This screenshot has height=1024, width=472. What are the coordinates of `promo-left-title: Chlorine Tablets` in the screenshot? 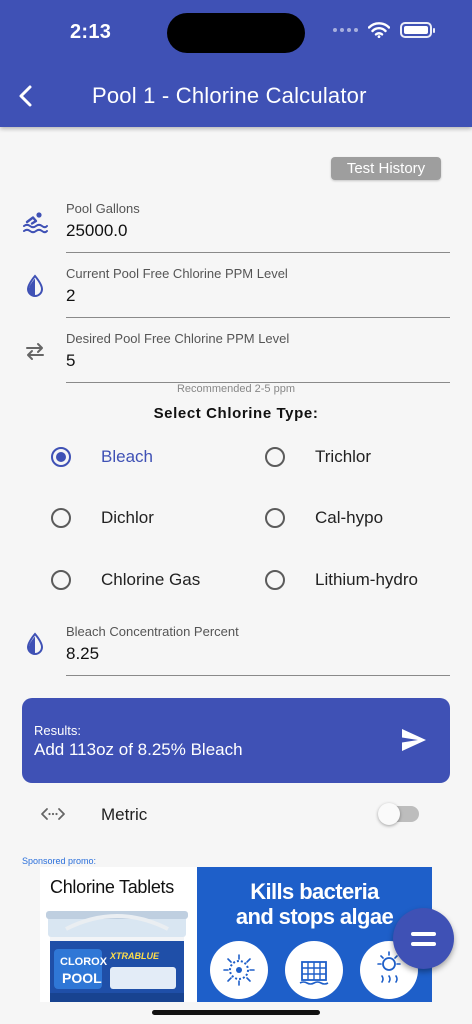 It's located at (112, 887).